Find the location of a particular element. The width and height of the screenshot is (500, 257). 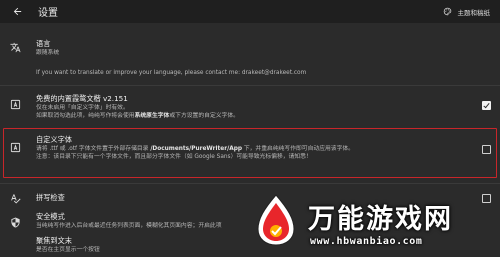

language-value: 跟随系统 is located at coordinates (48, 53).